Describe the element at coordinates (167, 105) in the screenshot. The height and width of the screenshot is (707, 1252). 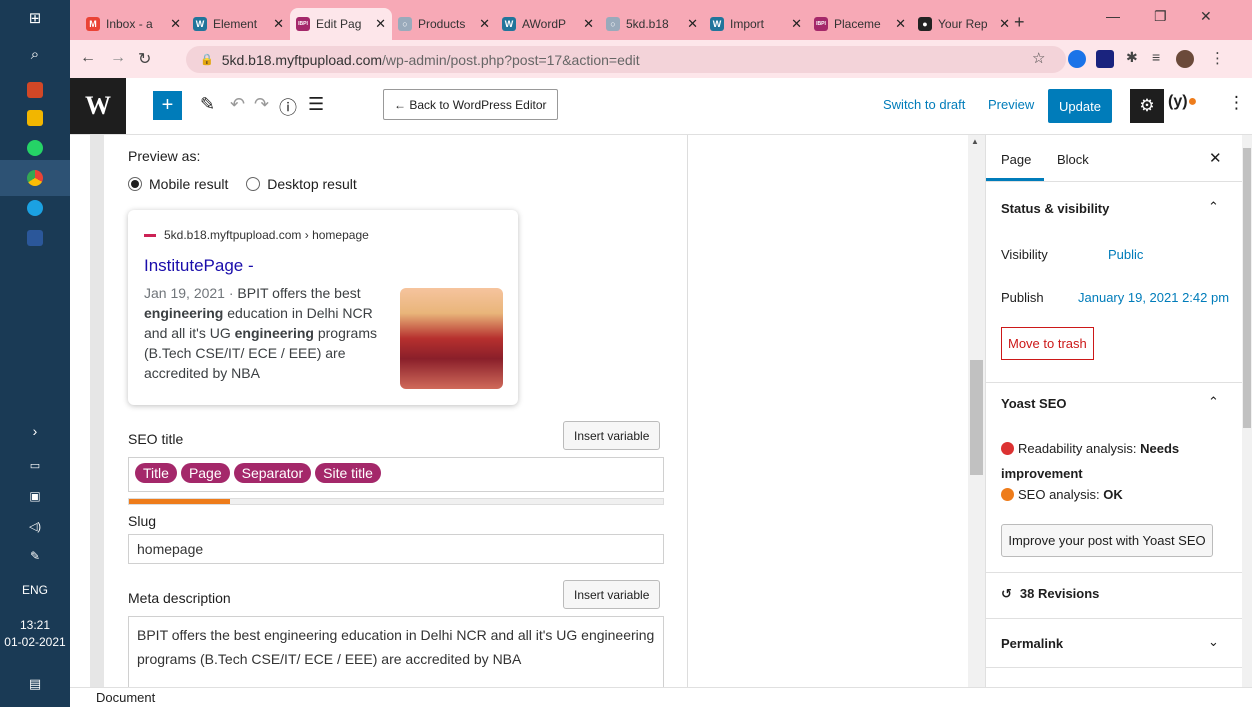
I see `add-block-button: +` at that location.